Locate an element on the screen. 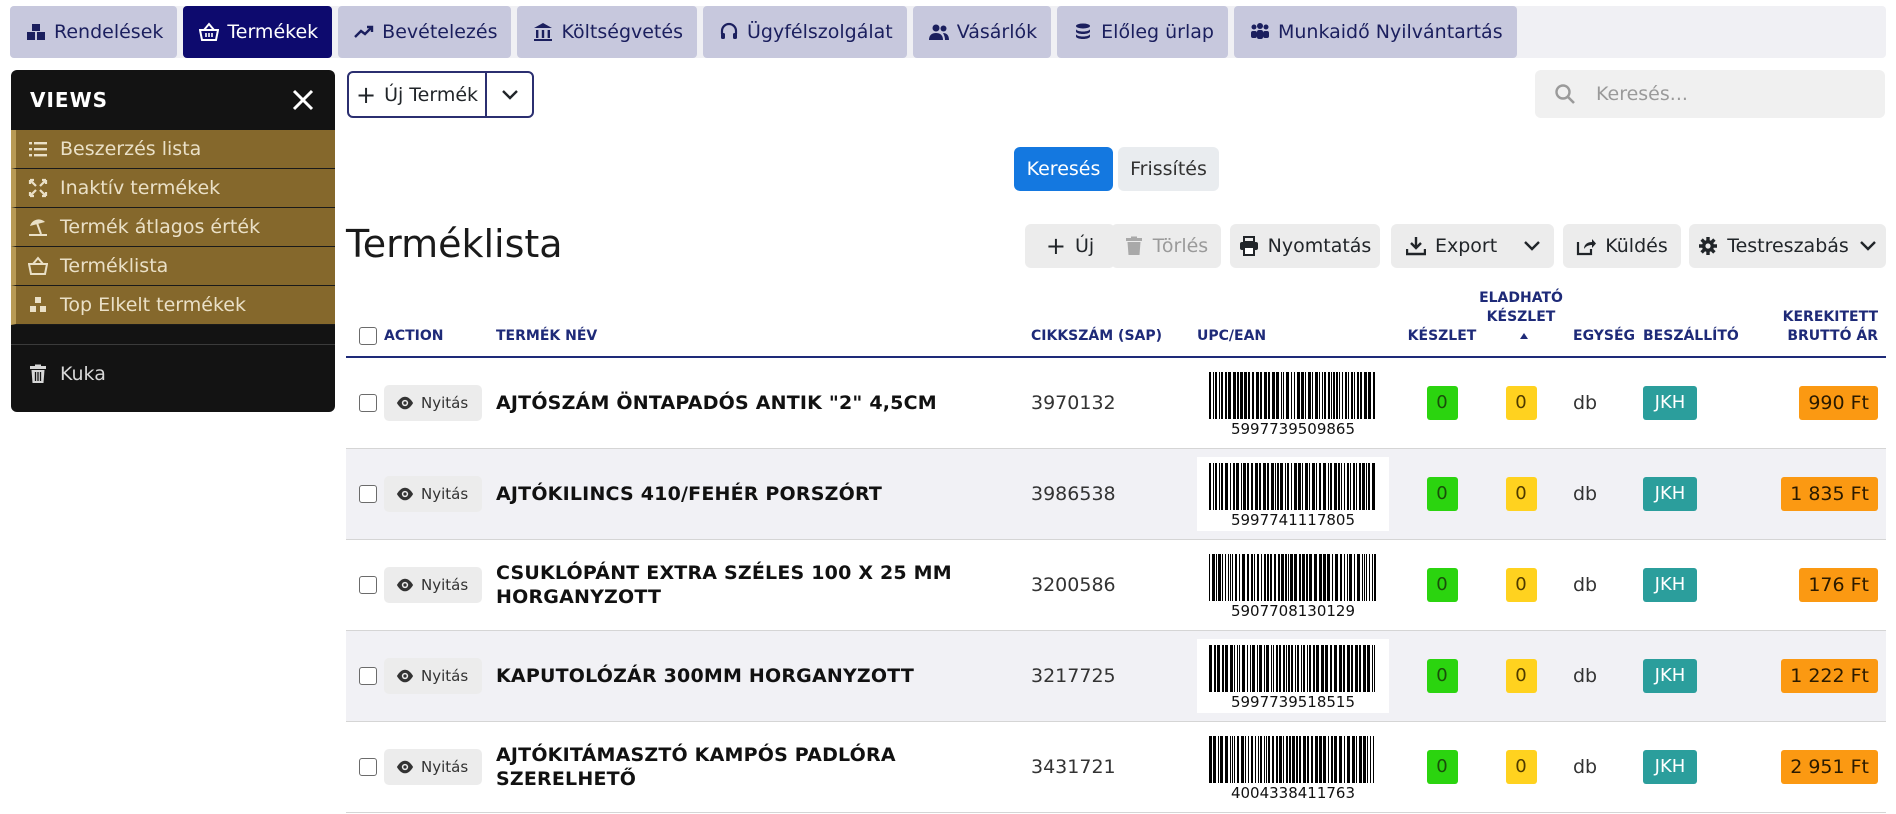 The image size is (1896, 814). stock-cell: 0 is located at coordinates (1442, 403).